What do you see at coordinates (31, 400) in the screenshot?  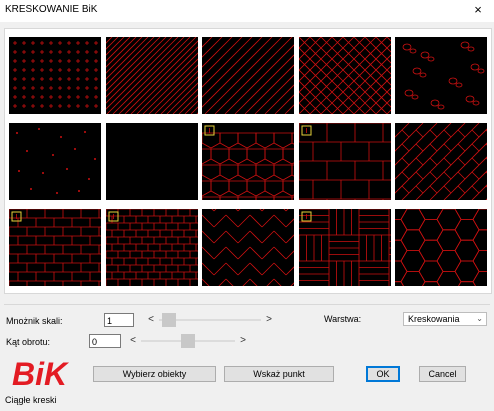 I see `status-text: Ciągłe kreski` at bounding box center [31, 400].